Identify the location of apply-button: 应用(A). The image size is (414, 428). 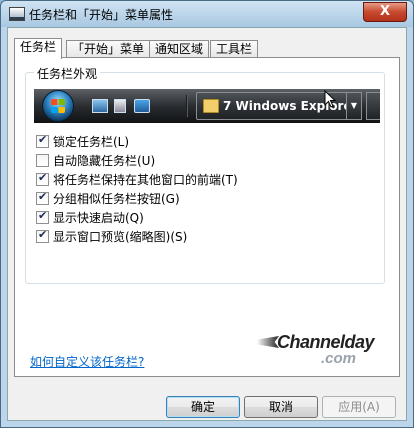
(359, 407).